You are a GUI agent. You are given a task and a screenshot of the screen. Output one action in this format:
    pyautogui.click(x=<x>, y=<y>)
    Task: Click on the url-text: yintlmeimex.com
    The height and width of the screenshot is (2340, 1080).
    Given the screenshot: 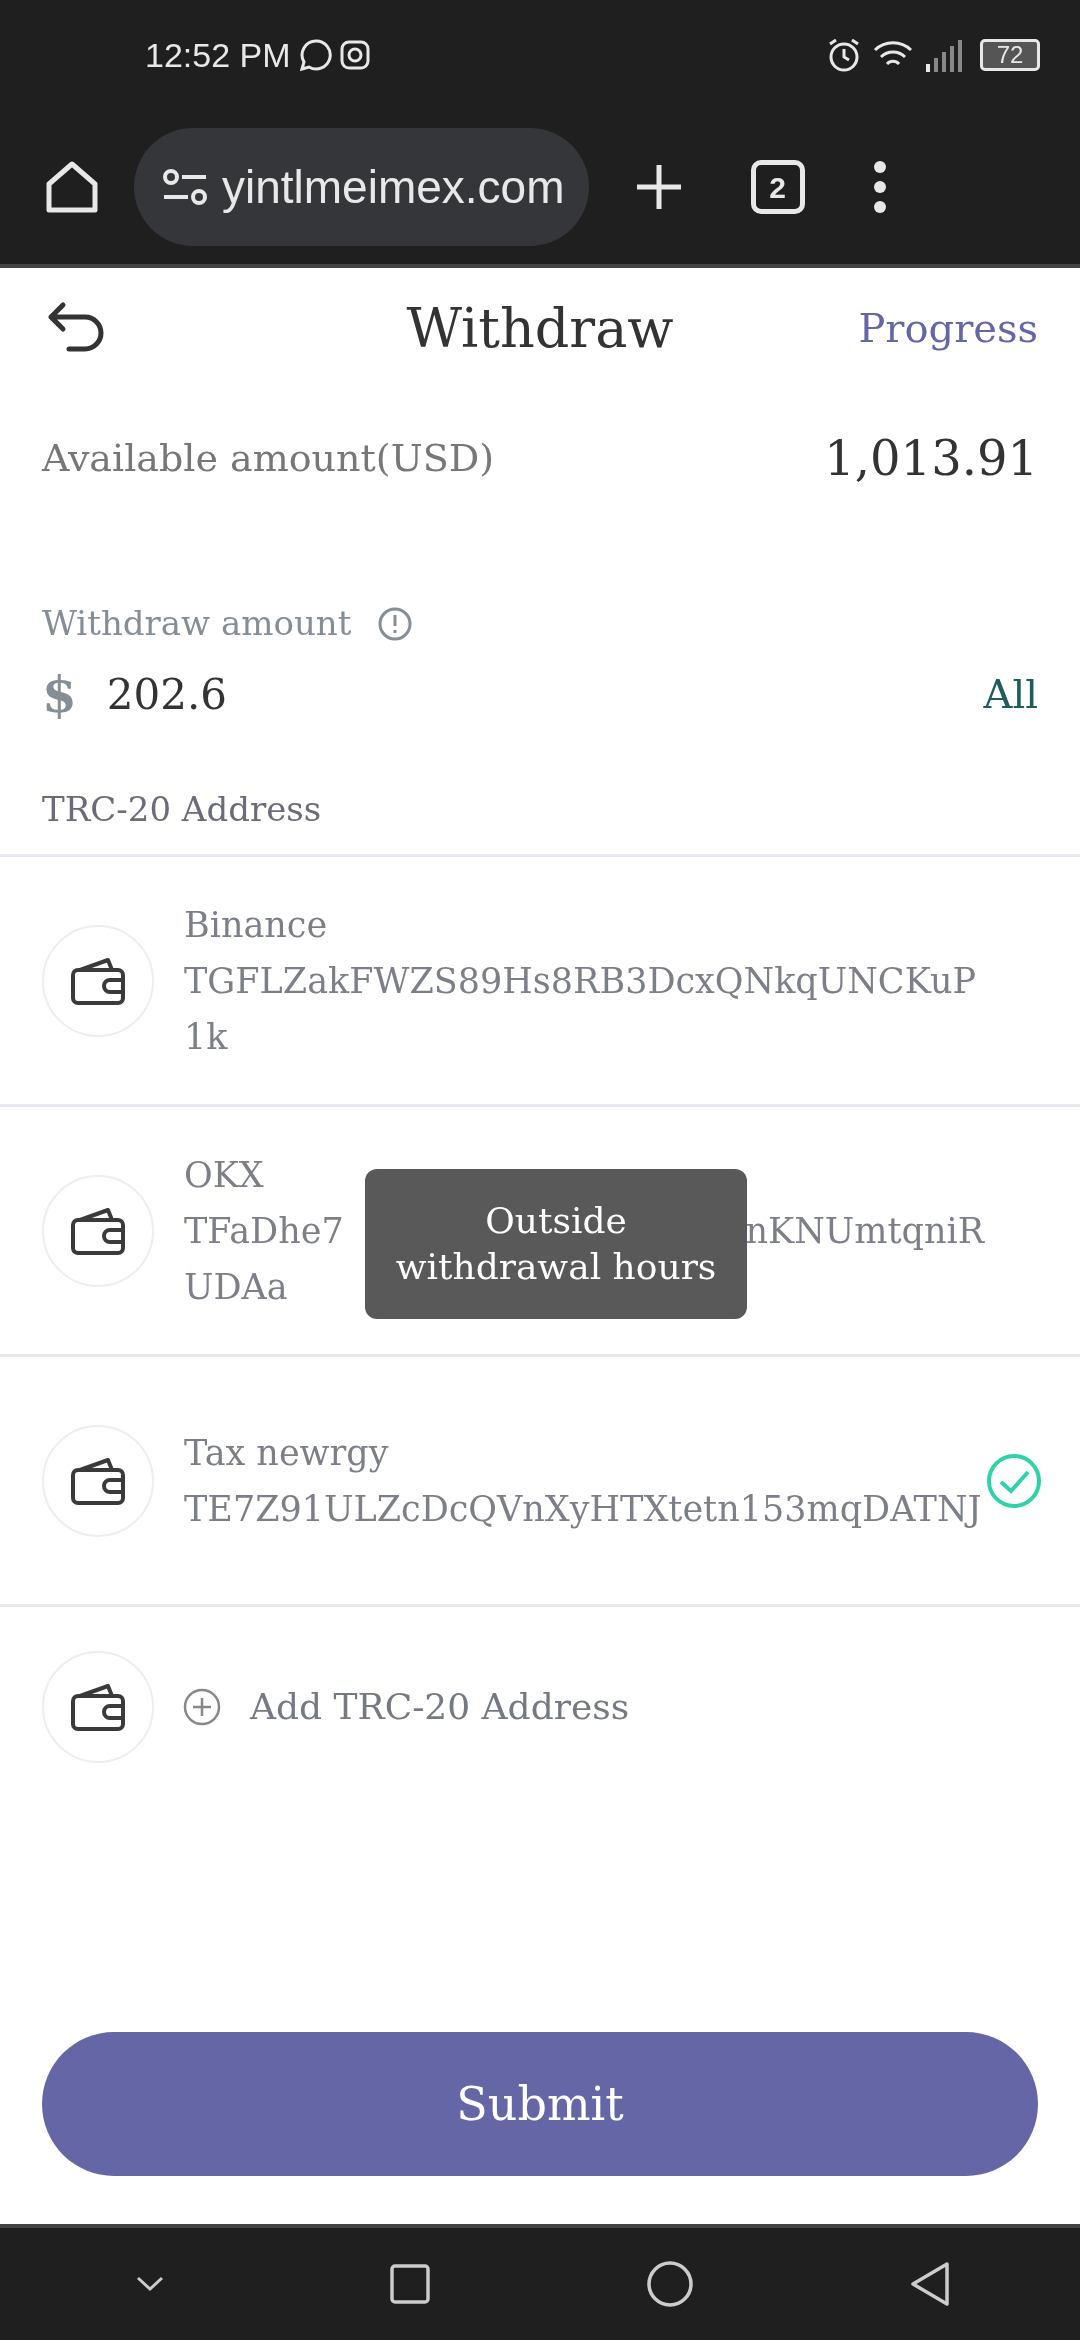 What is the action you would take?
    pyautogui.click(x=393, y=187)
    